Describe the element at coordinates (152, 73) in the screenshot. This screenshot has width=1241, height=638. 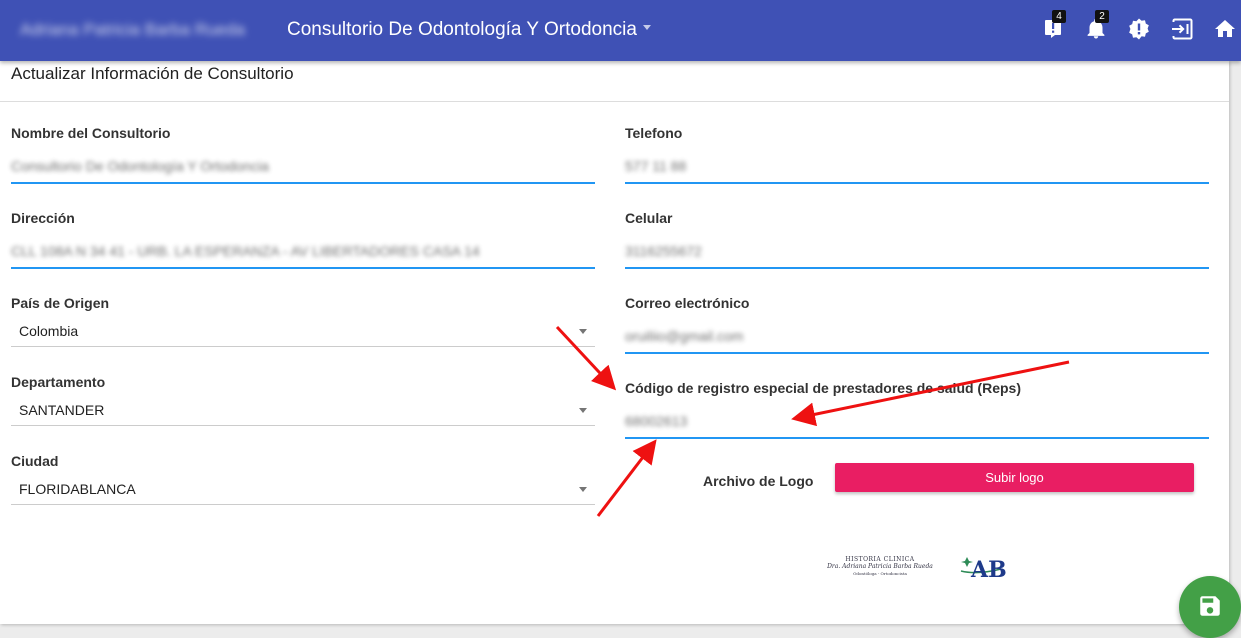
I see `page-title: Actualizar Información de Consultorio` at that location.